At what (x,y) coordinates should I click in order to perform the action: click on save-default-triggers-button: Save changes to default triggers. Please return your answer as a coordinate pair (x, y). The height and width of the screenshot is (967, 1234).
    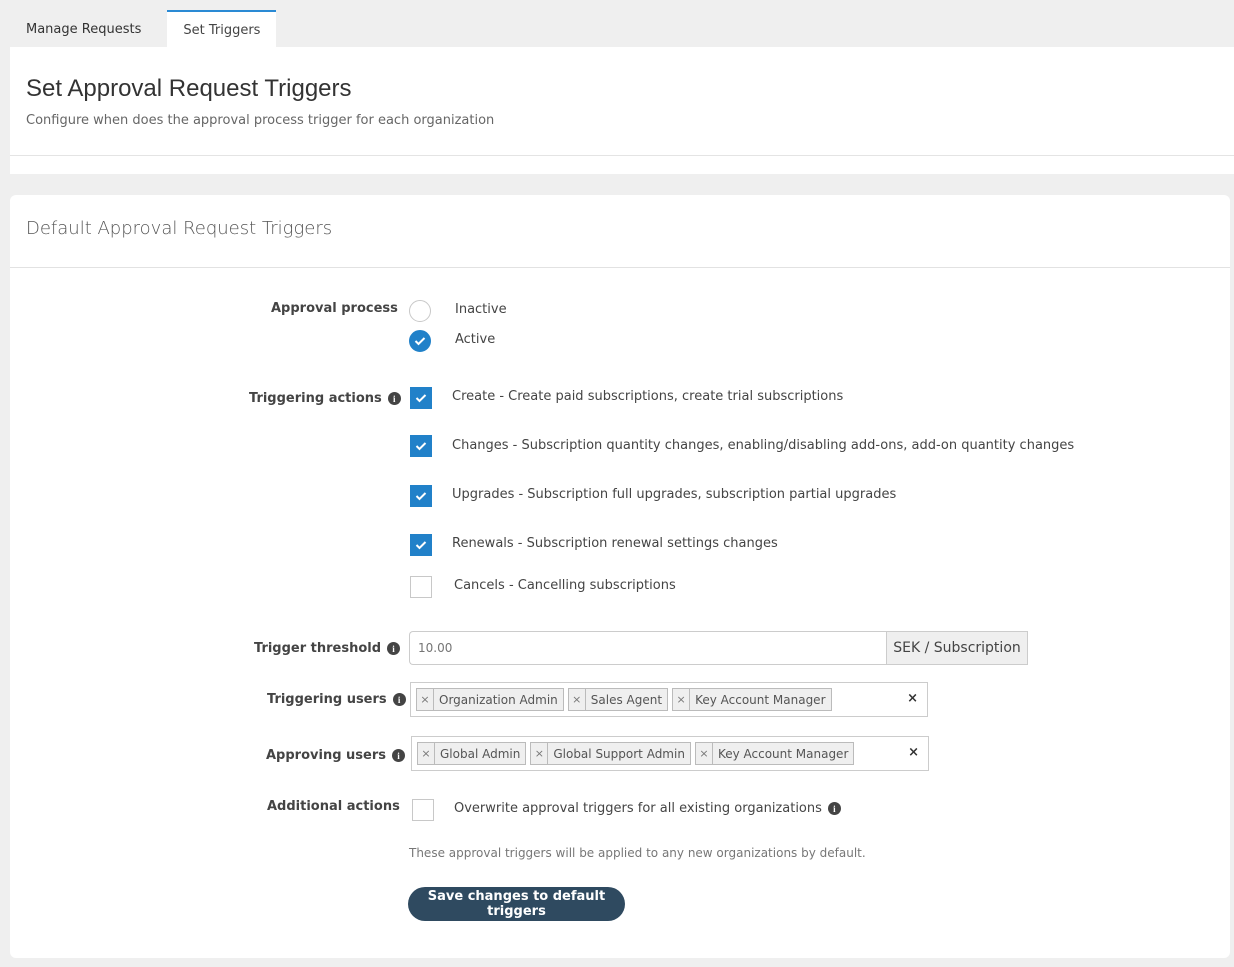
    Looking at the image, I should click on (516, 904).